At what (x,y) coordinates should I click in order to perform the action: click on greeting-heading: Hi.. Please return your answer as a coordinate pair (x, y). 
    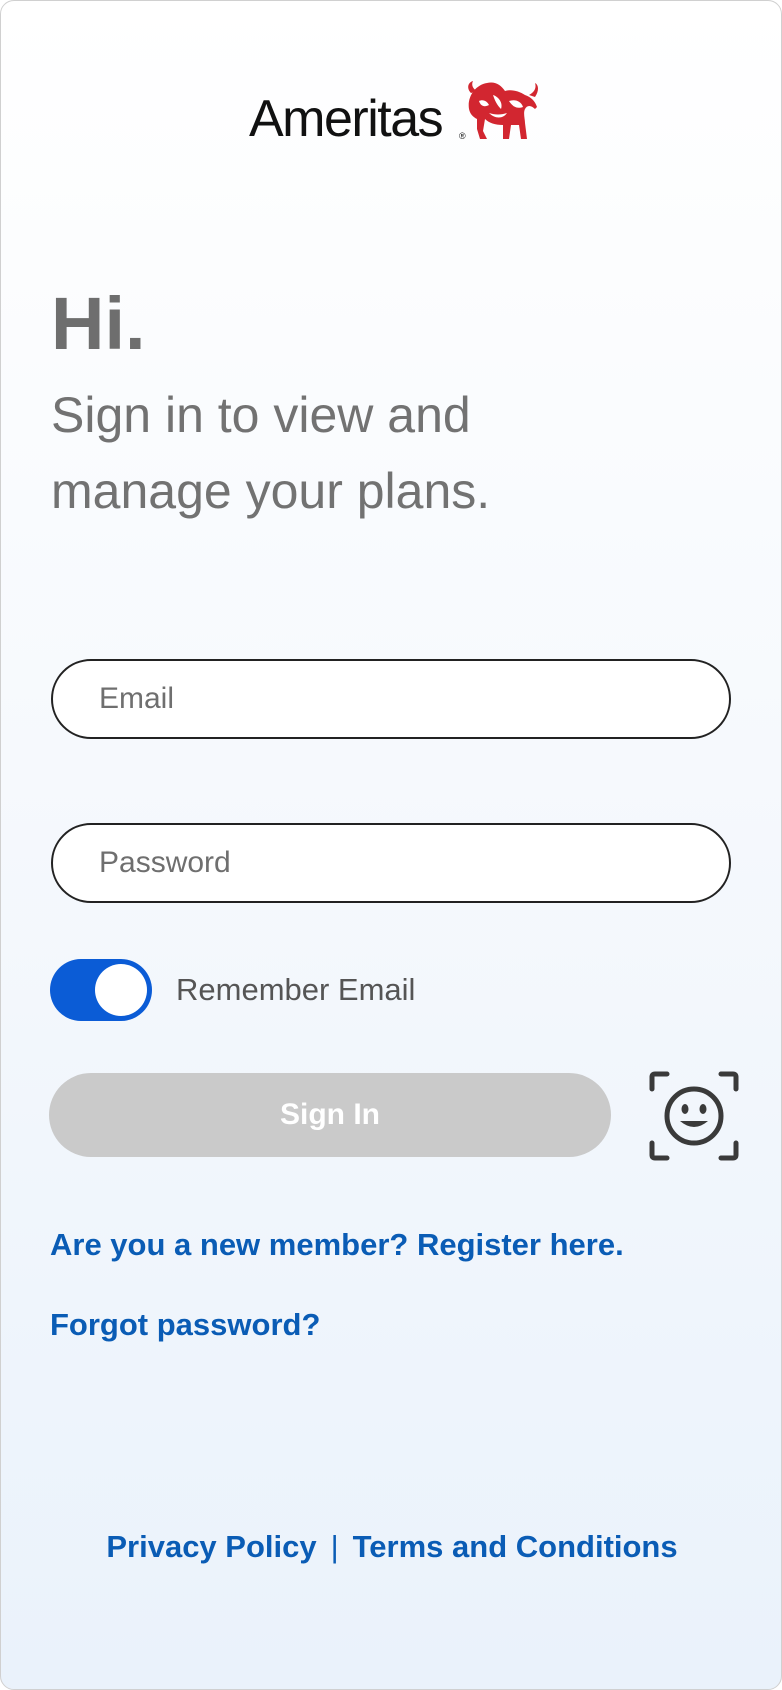
    Looking at the image, I should click on (98, 323).